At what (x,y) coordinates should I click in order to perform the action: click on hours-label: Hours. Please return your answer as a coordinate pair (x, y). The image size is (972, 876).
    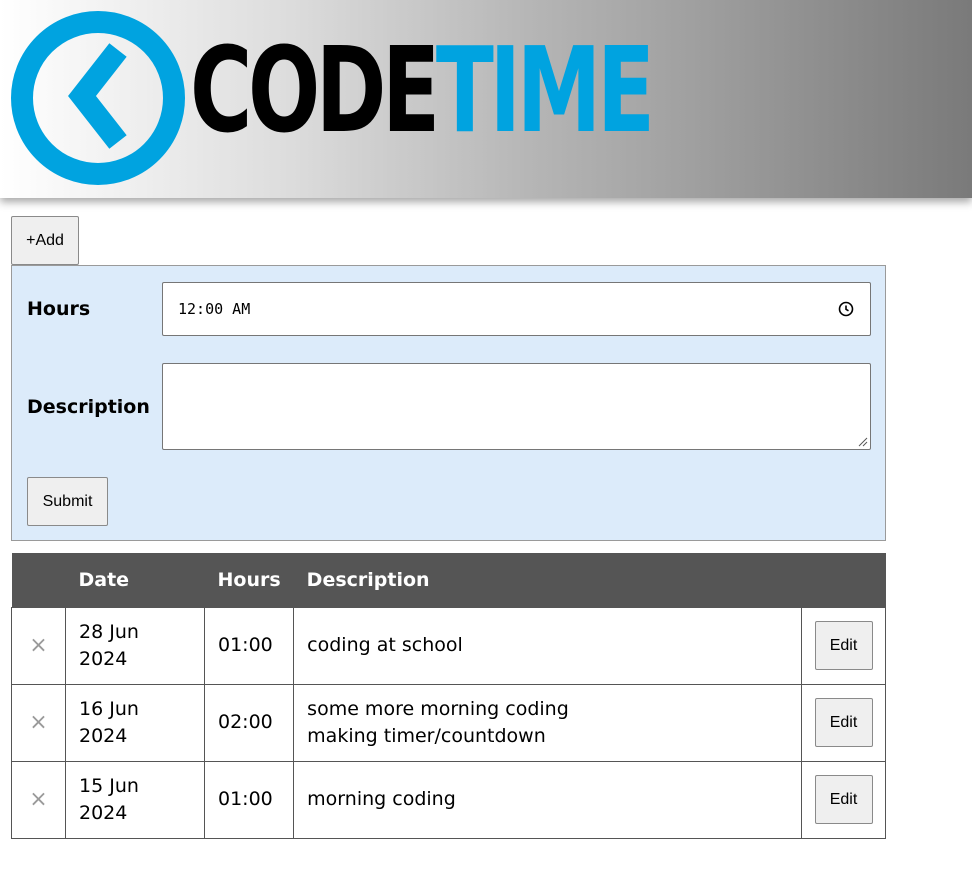
    Looking at the image, I should click on (59, 309).